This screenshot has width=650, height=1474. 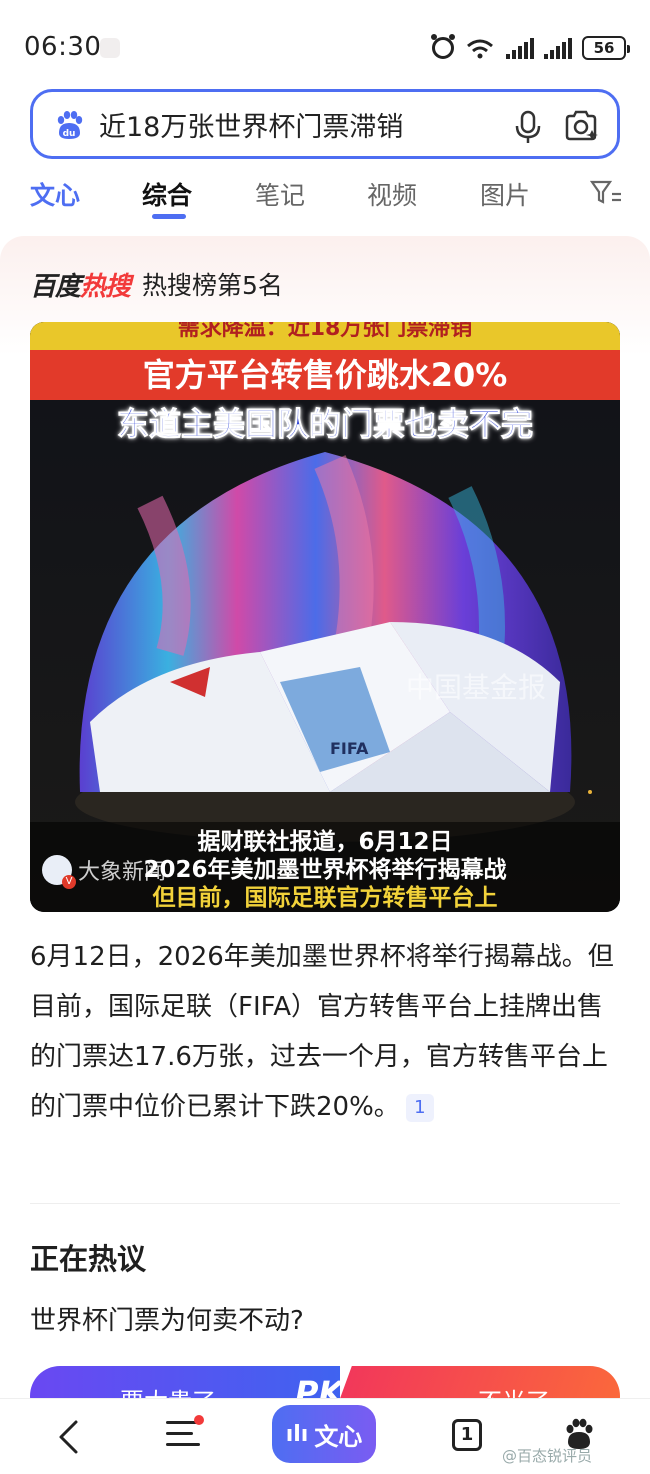 What do you see at coordinates (392, 194) in the screenshot?
I see `tab-video: 视频` at bounding box center [392, 194].